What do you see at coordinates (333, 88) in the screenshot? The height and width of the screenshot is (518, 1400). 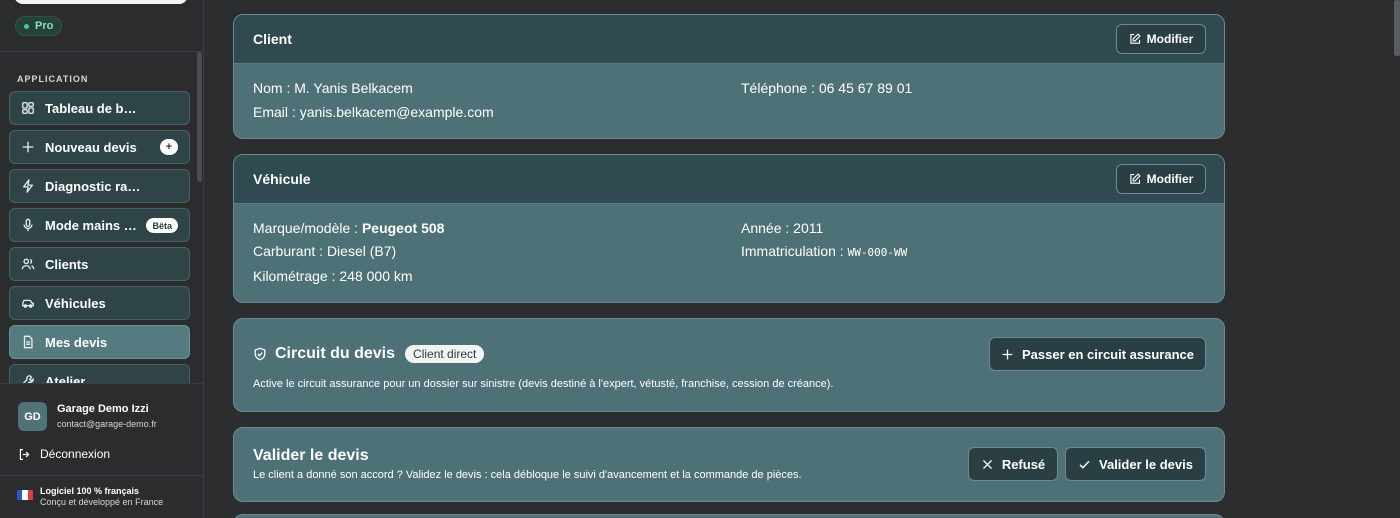 I see `client-name: Nom : M. Yanis Belkacem` at bounding box center [333, 88].